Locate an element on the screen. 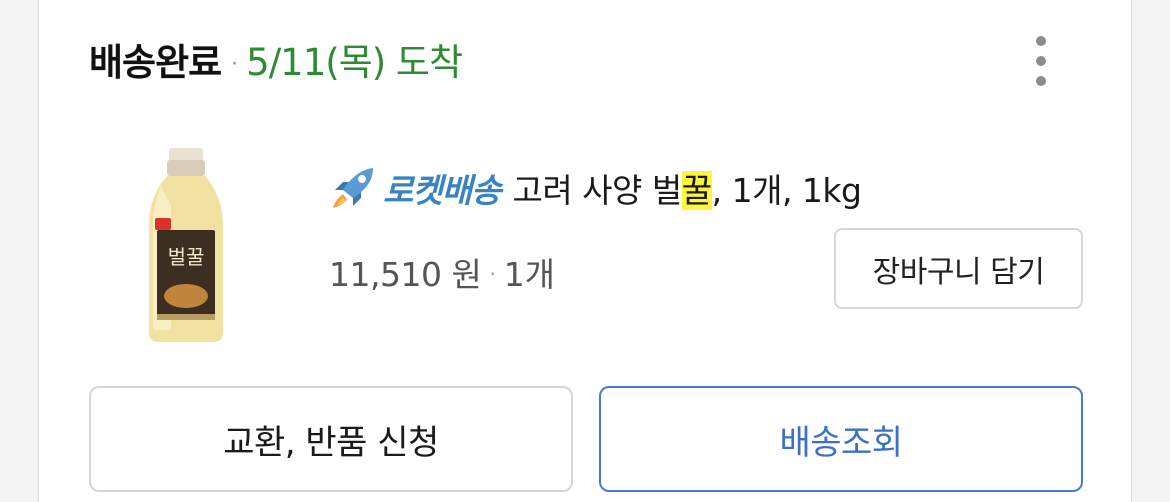 The image size is (1170, 502). search-highlight: 꿀 is located at coordinates (696, 190).